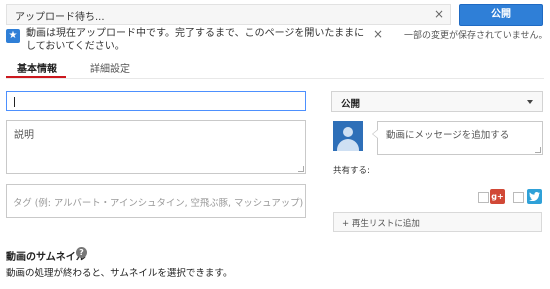 The width and height of the screenshot is (550, 289). Describe the element at coordinates (501, 15) in the screenshot. I see `publish-button: 公開` at that location.